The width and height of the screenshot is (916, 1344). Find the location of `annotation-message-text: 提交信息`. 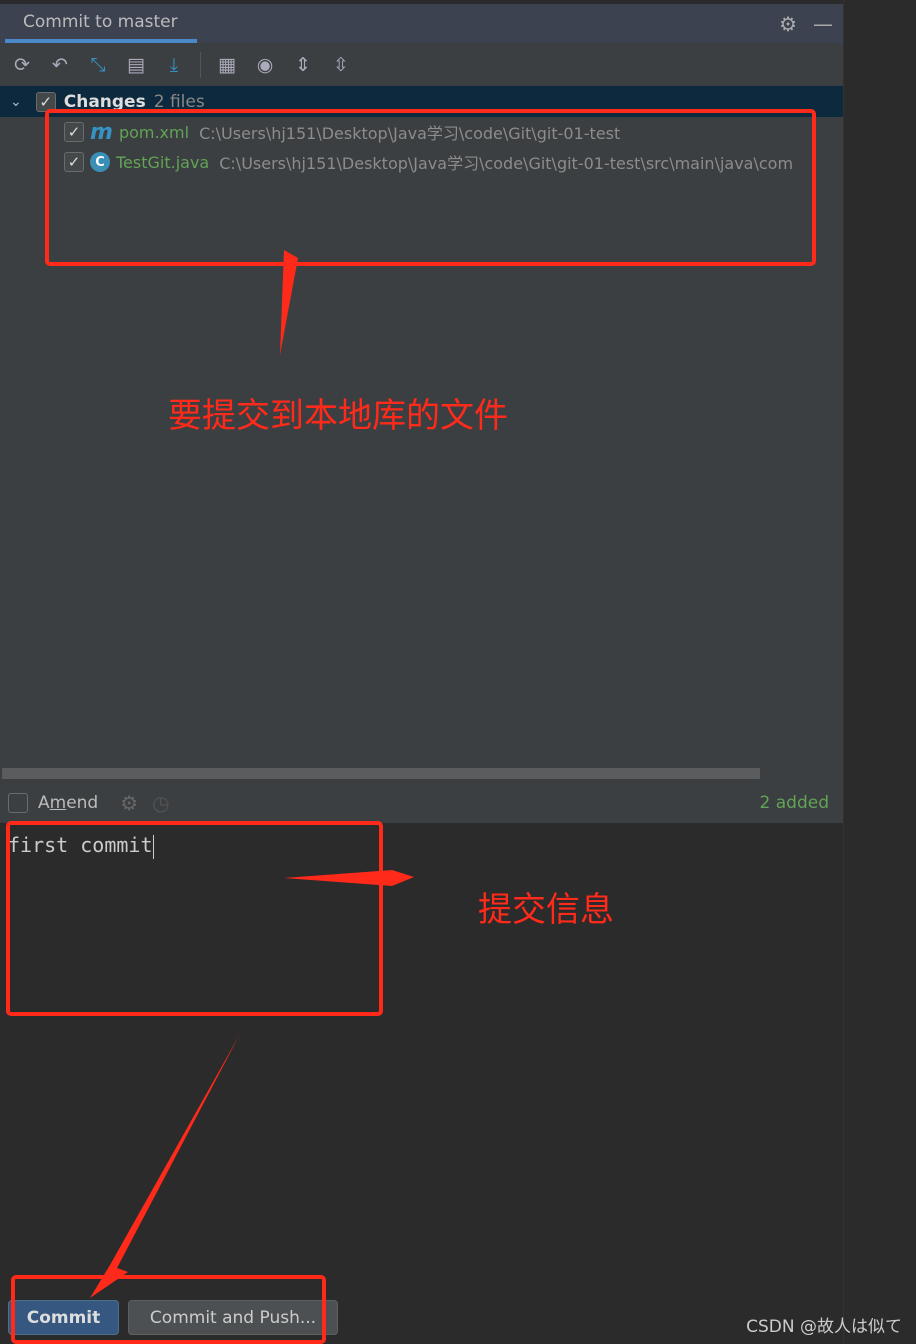

annotation-message-text: 提交信息 is located at coordinates (546, 910).